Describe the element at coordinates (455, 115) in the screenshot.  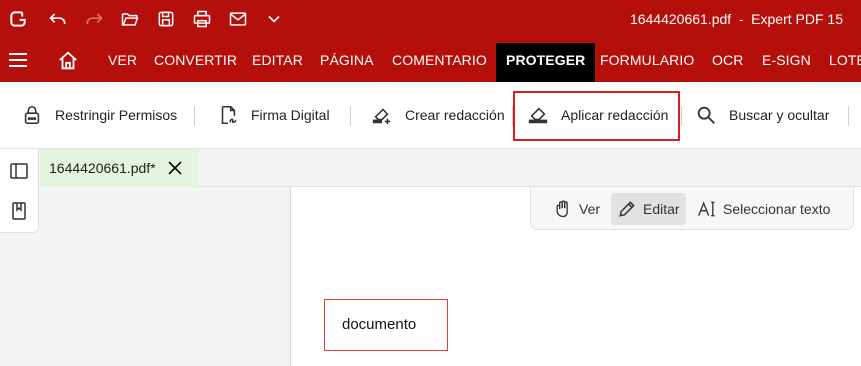
I see `create-redaction-label: Crear redacción` at that location.